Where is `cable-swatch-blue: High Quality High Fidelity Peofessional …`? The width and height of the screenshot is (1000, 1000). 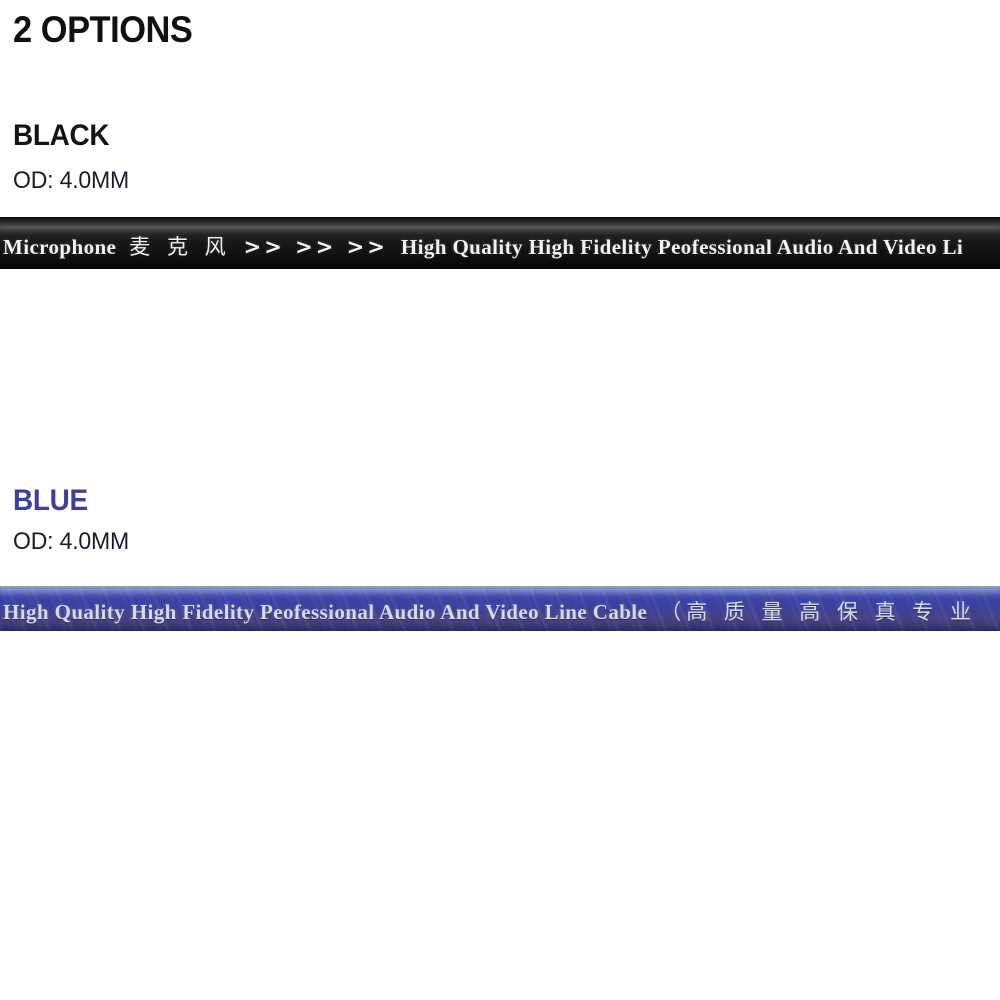
cable-swatch-blue: High Quality High Fidelity Peofessional … is located at coordinates (500, 608).